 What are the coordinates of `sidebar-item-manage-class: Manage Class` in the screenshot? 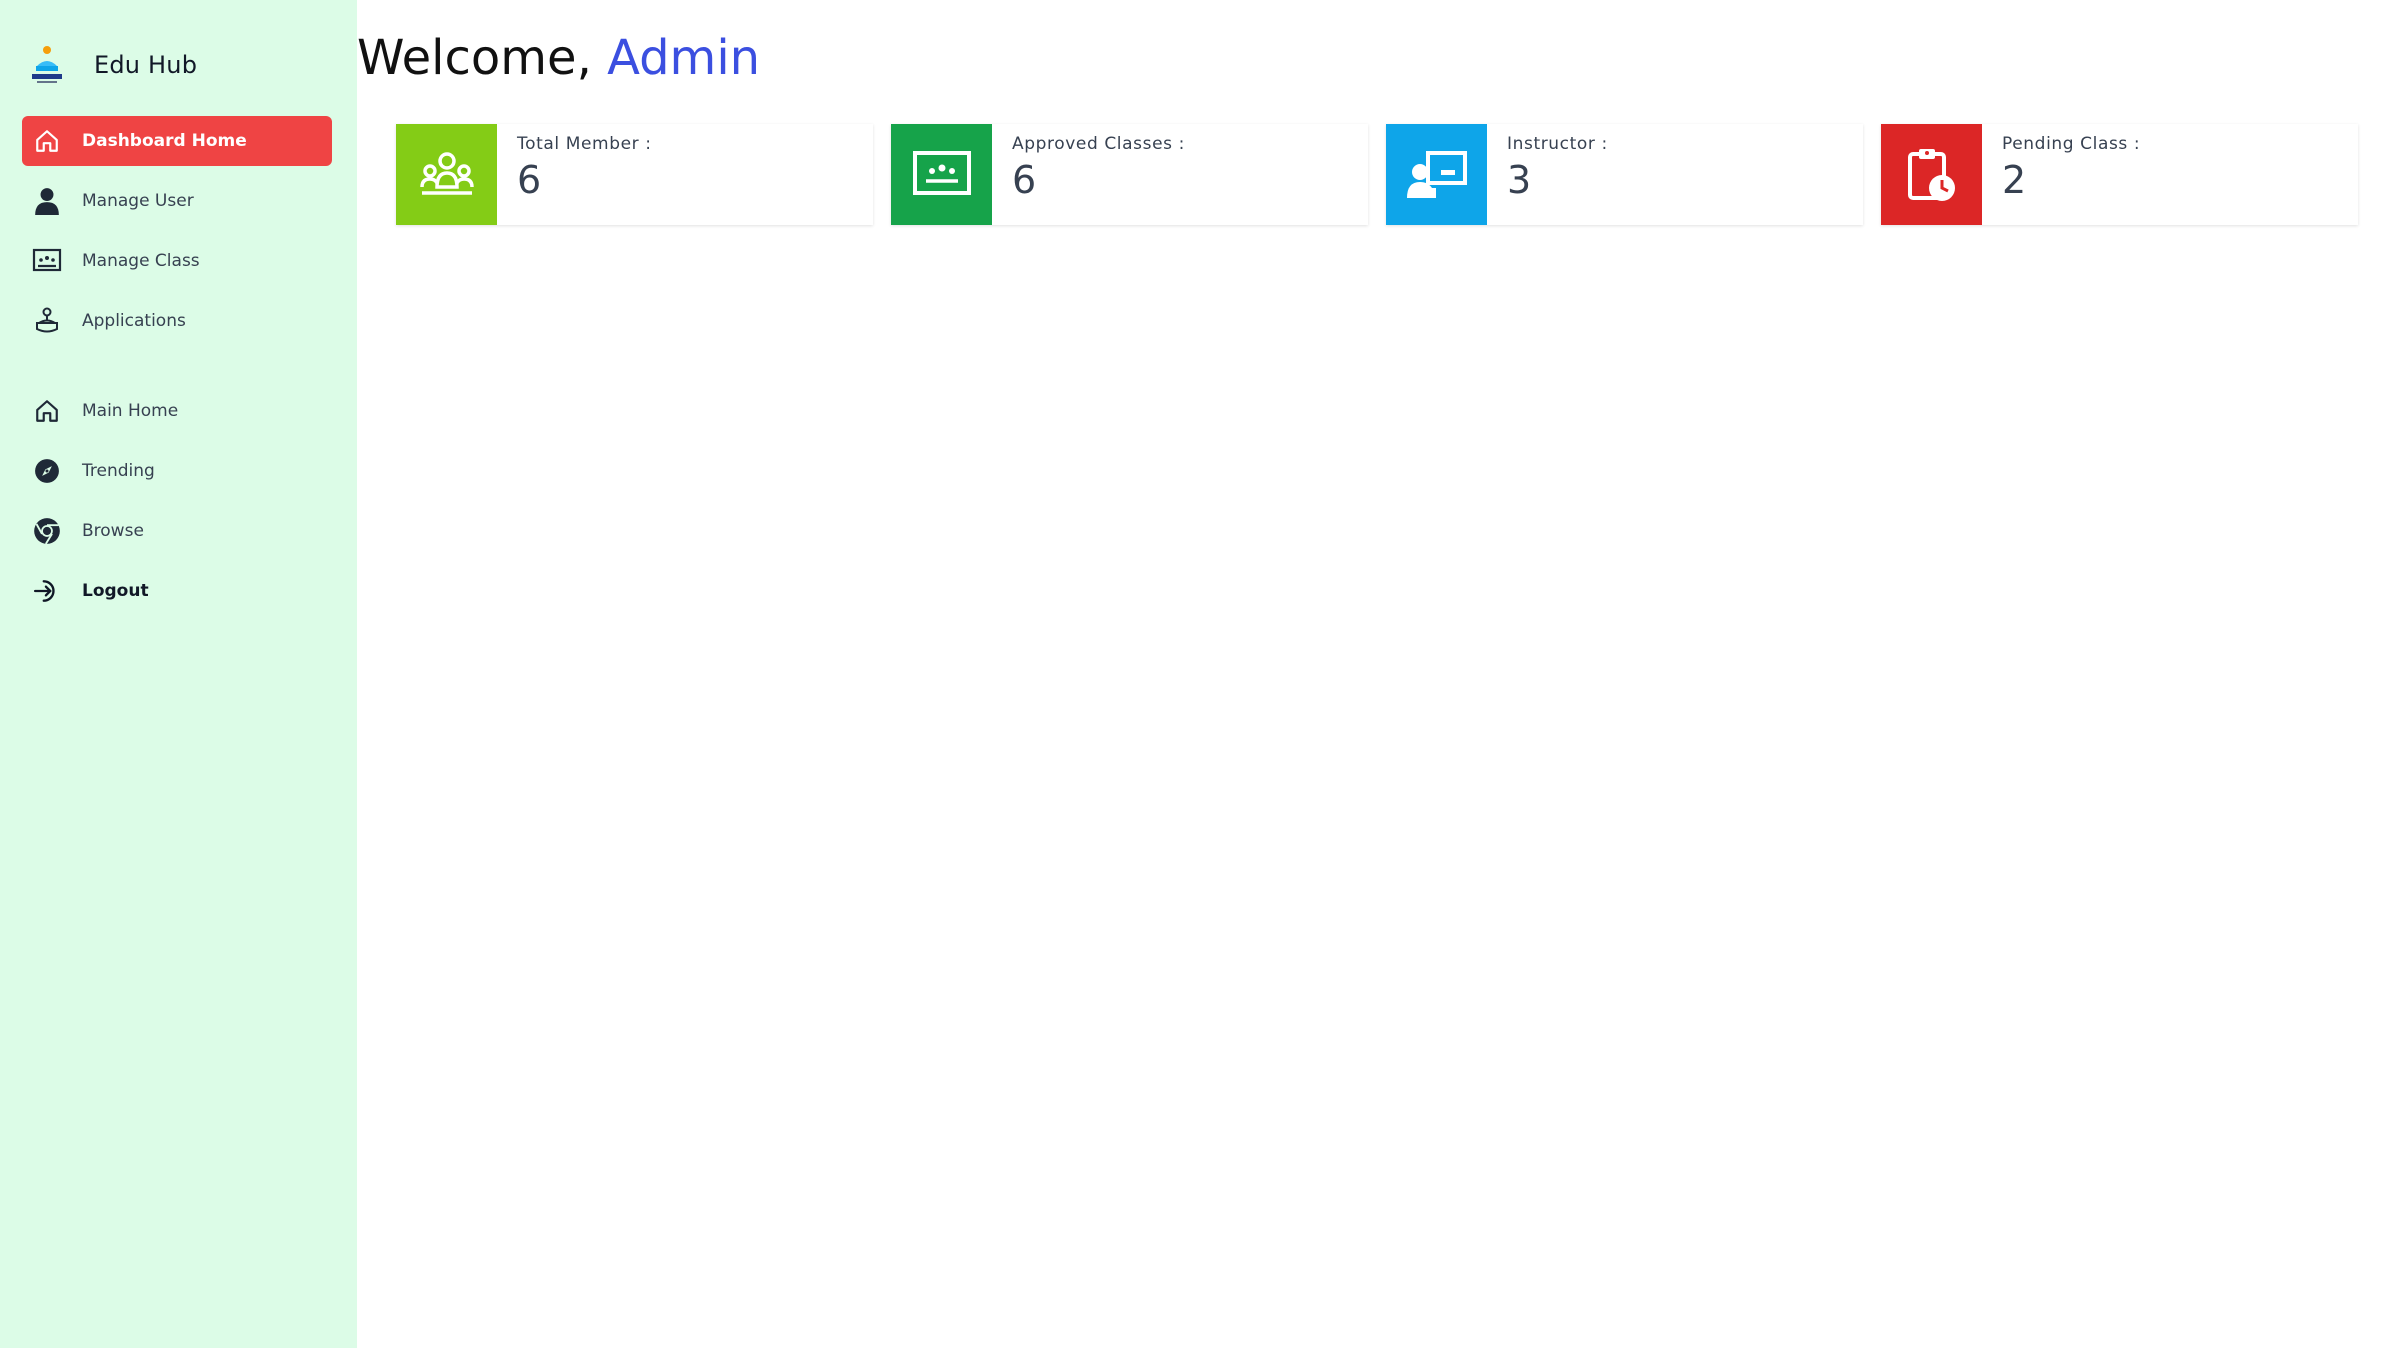 It's located at (177, 261).